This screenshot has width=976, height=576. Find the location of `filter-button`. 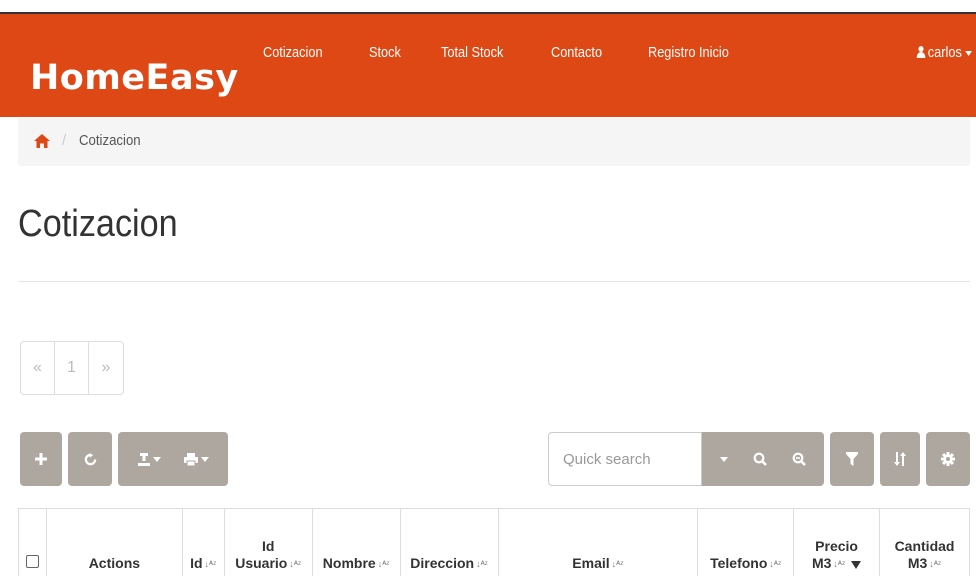

filter-button is located at coordinates (852, 459).